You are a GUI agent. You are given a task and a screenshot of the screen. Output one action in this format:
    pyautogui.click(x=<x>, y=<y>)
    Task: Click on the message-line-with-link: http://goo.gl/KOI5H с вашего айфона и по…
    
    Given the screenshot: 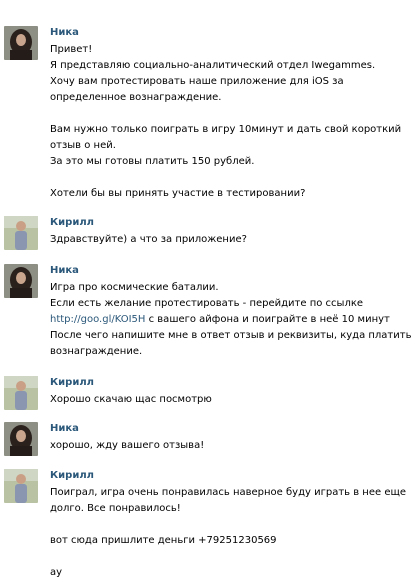 What is the action you would take?
    pyautogui.click(x=229, y=320)
    